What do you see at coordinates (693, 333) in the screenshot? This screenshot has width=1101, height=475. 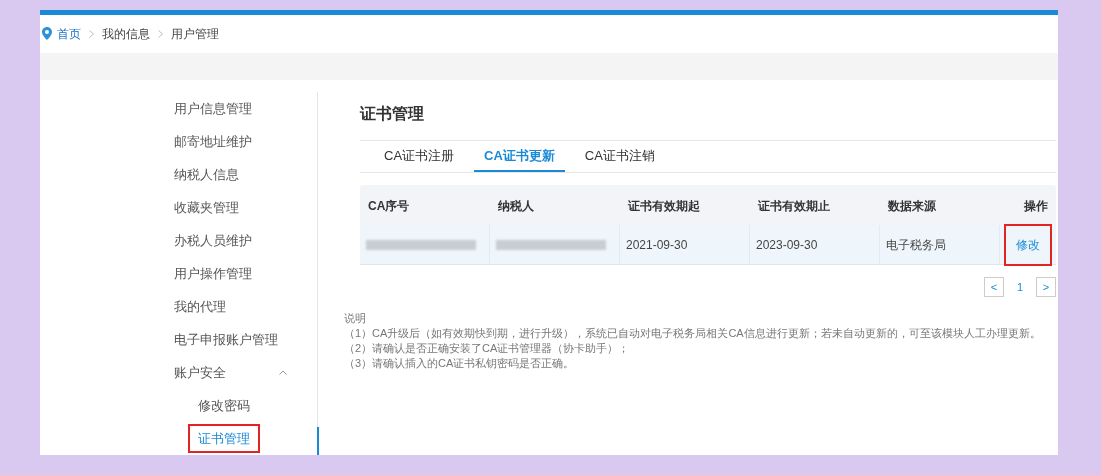 I see `note-text: （1）CA升级后（如有效期快到期，进行升级），系统已自动对电子税务局相关CA信息进行更新；若未自动更新的，可至该模块人工办理更新。` at bounding box center [693, 333].